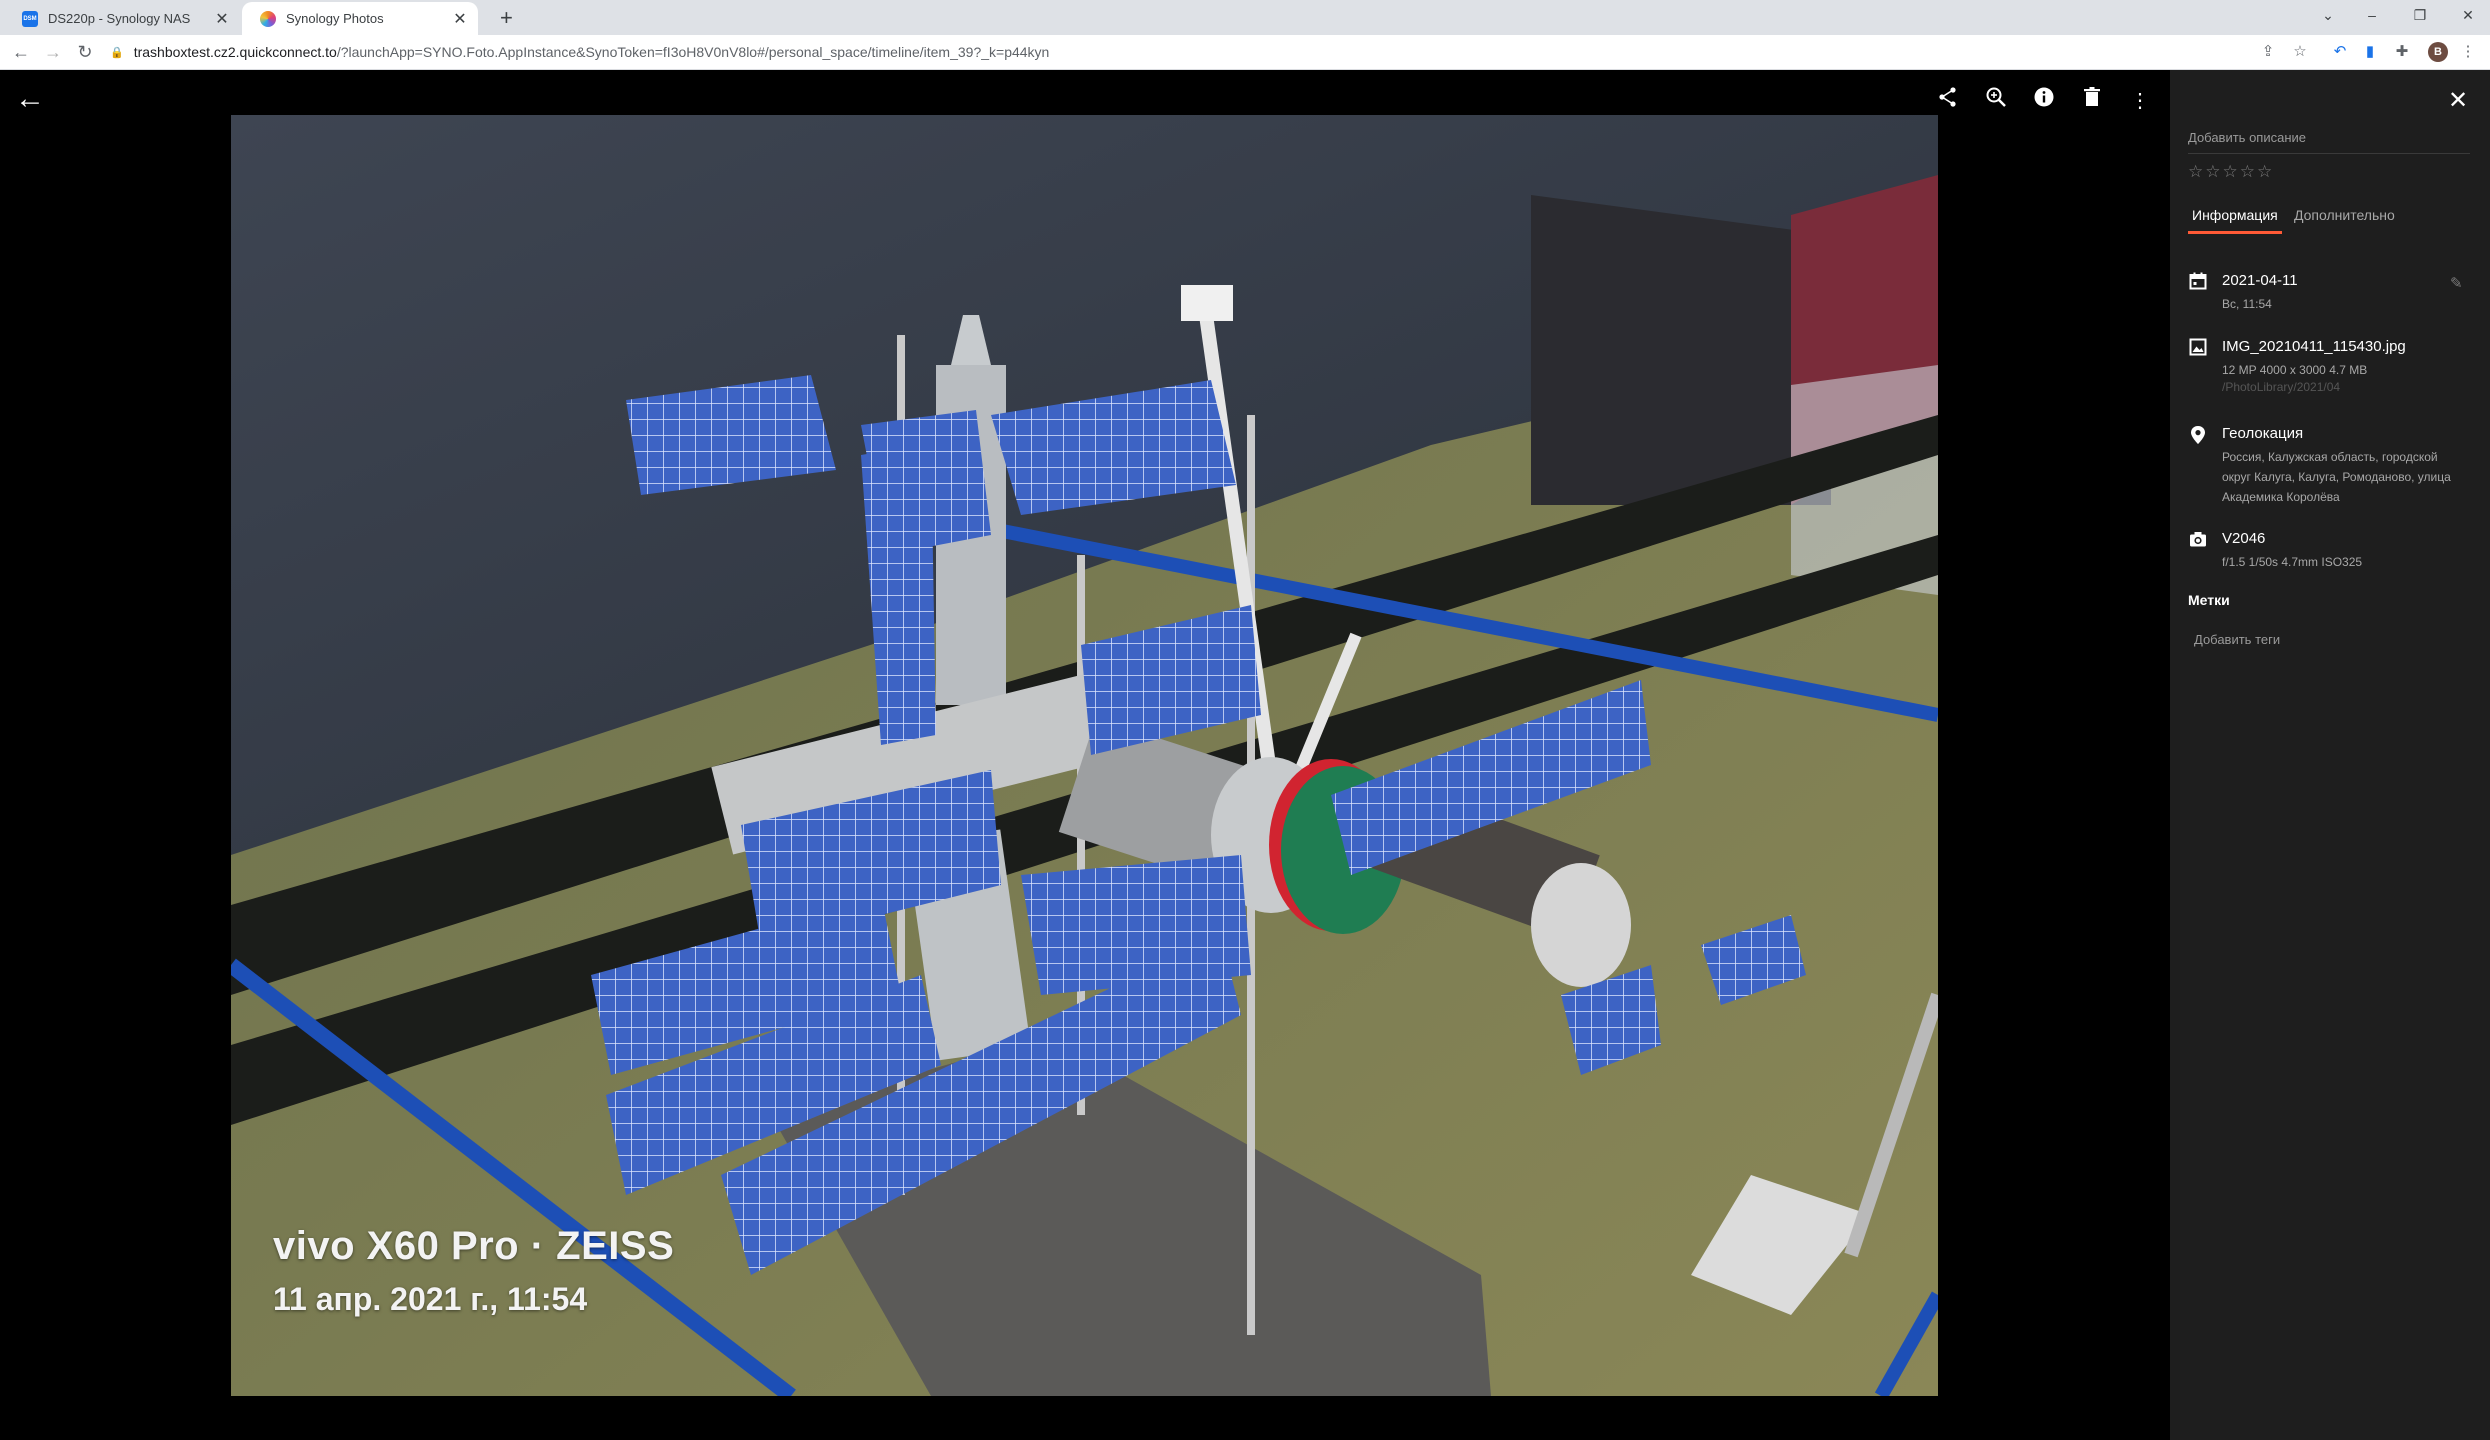 The width and height of the screenshot is (2490, 1440). I want to click on location-title: Геолокация, so click(2263, 433).